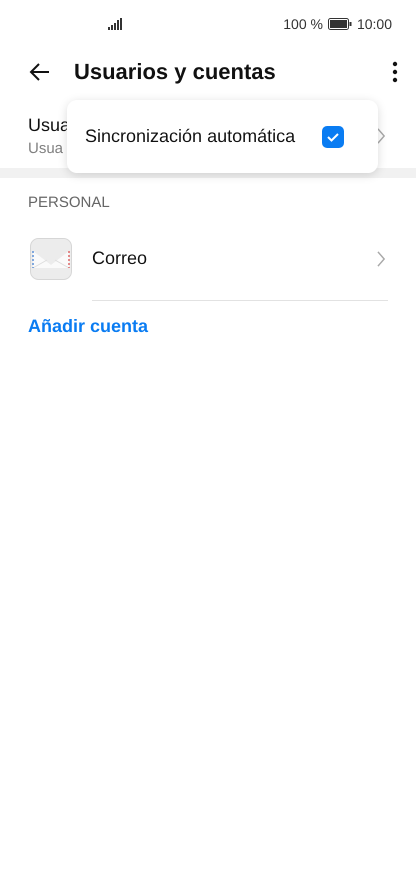 The width and height of the screenshot is (416, 889). Describe the element at coordinates (208, 259) in the screenshot. I see `account-item: Correo` at that location.